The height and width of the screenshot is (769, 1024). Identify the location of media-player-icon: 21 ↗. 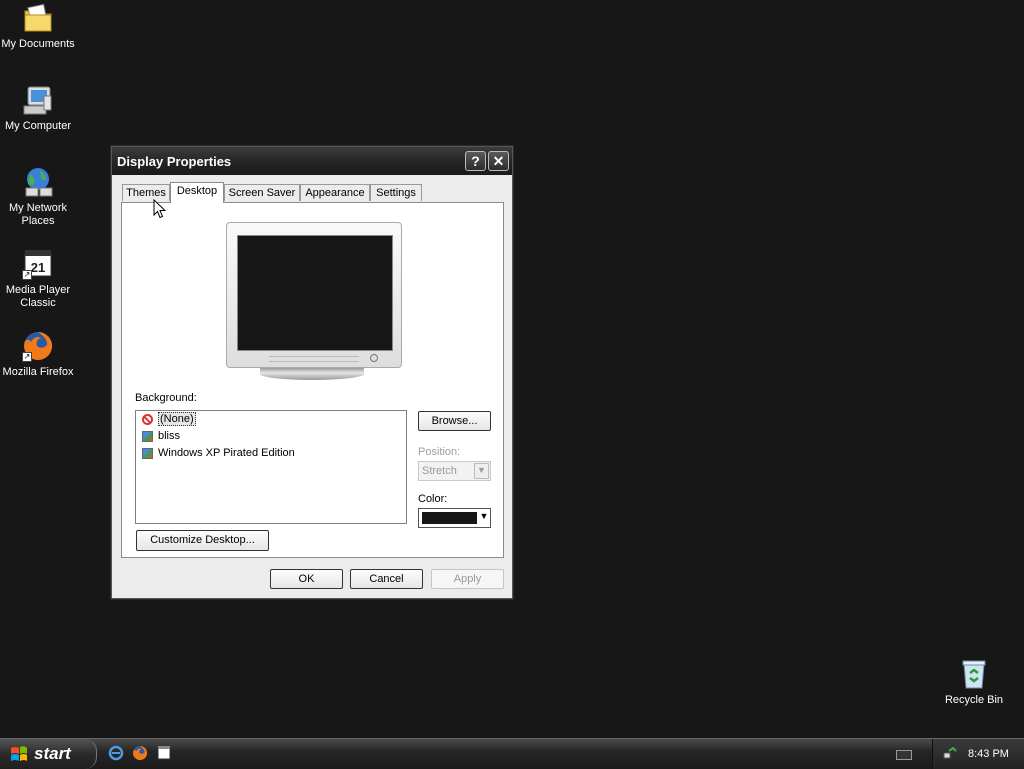
(38, 264).